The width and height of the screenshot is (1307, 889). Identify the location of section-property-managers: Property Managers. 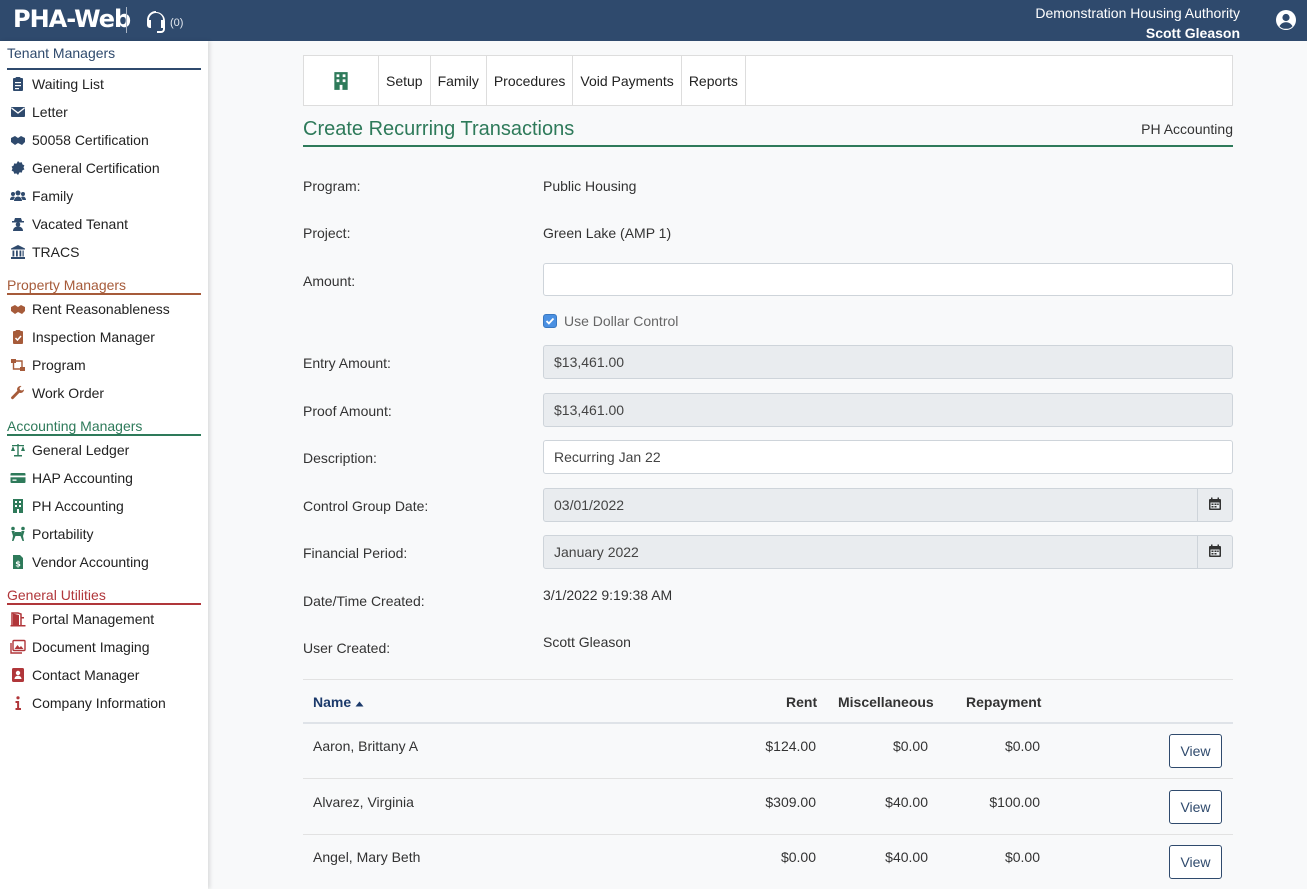
(104, 280).